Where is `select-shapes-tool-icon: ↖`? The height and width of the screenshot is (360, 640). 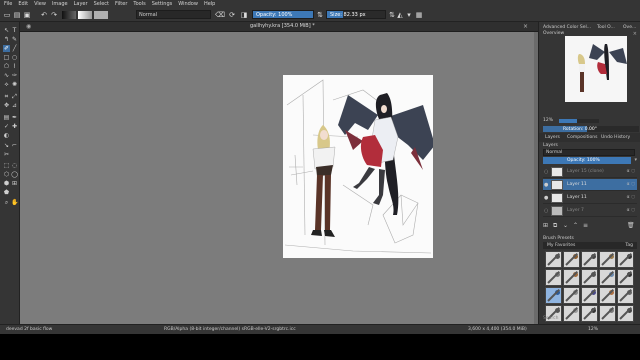 select-shapes-tool-icon: ↖ is located at coordinates (6, 30).